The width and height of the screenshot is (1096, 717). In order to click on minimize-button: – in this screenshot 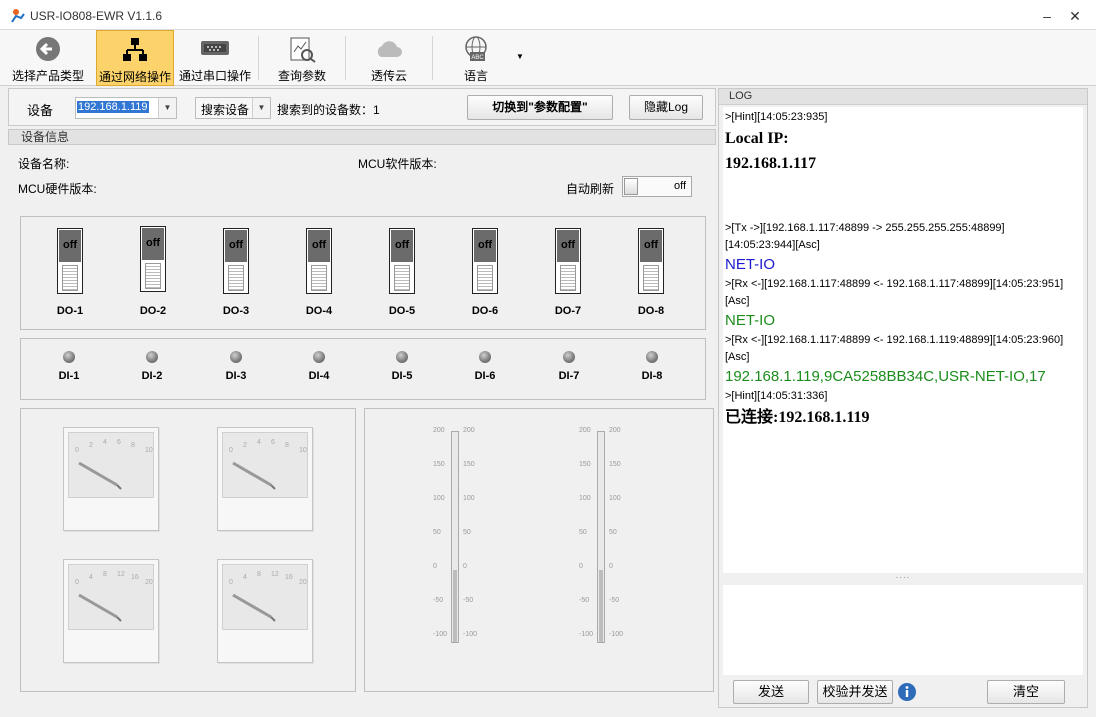, I will do `click(1047, 16)`.